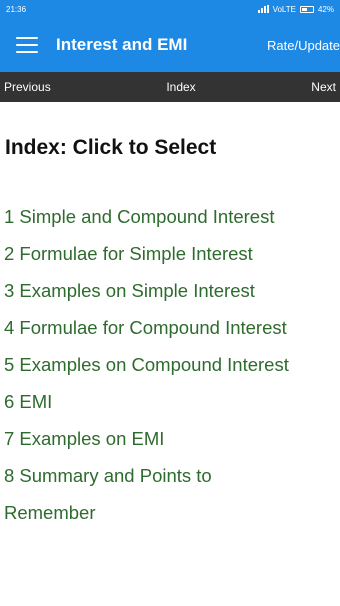  What do you see at coordinates (171, 401) in the screenshot?
I see `index-item-emi: 6 EMI` at bounding box center [171, 401].